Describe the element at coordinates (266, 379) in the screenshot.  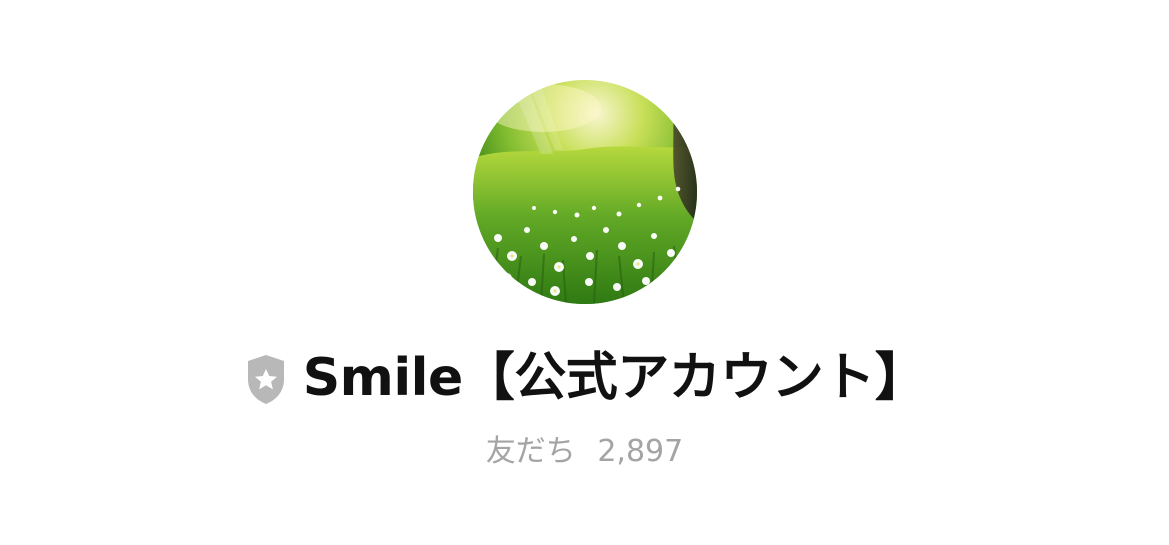
I see `shield-star-icon` at that location.